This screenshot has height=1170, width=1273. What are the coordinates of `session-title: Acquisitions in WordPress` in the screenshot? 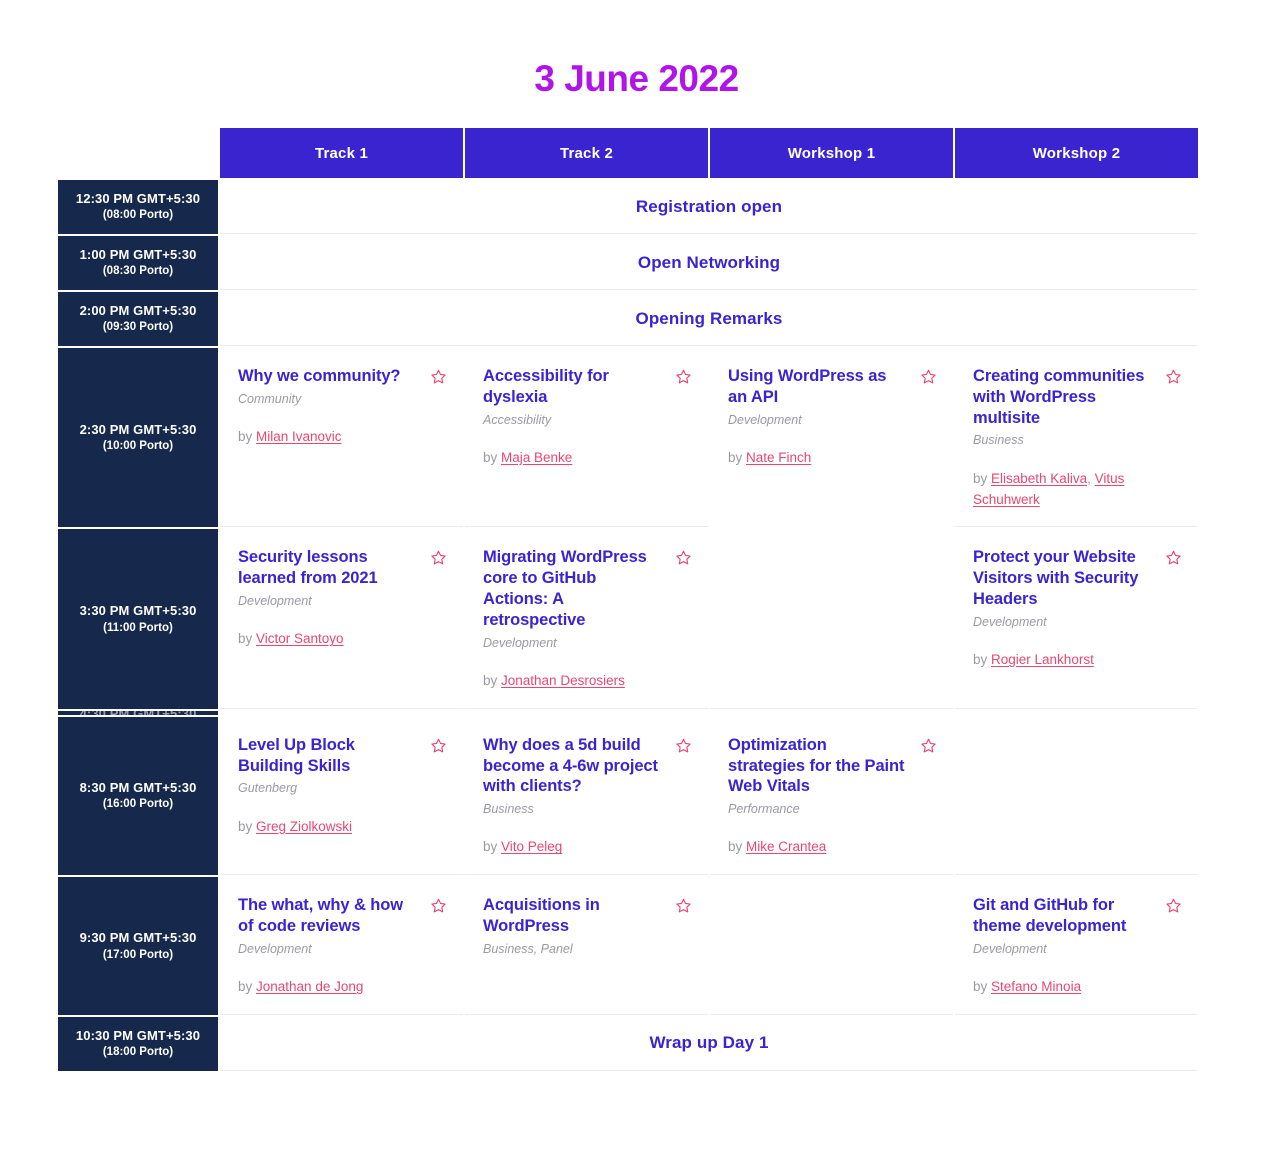 It's located at (541, 916).